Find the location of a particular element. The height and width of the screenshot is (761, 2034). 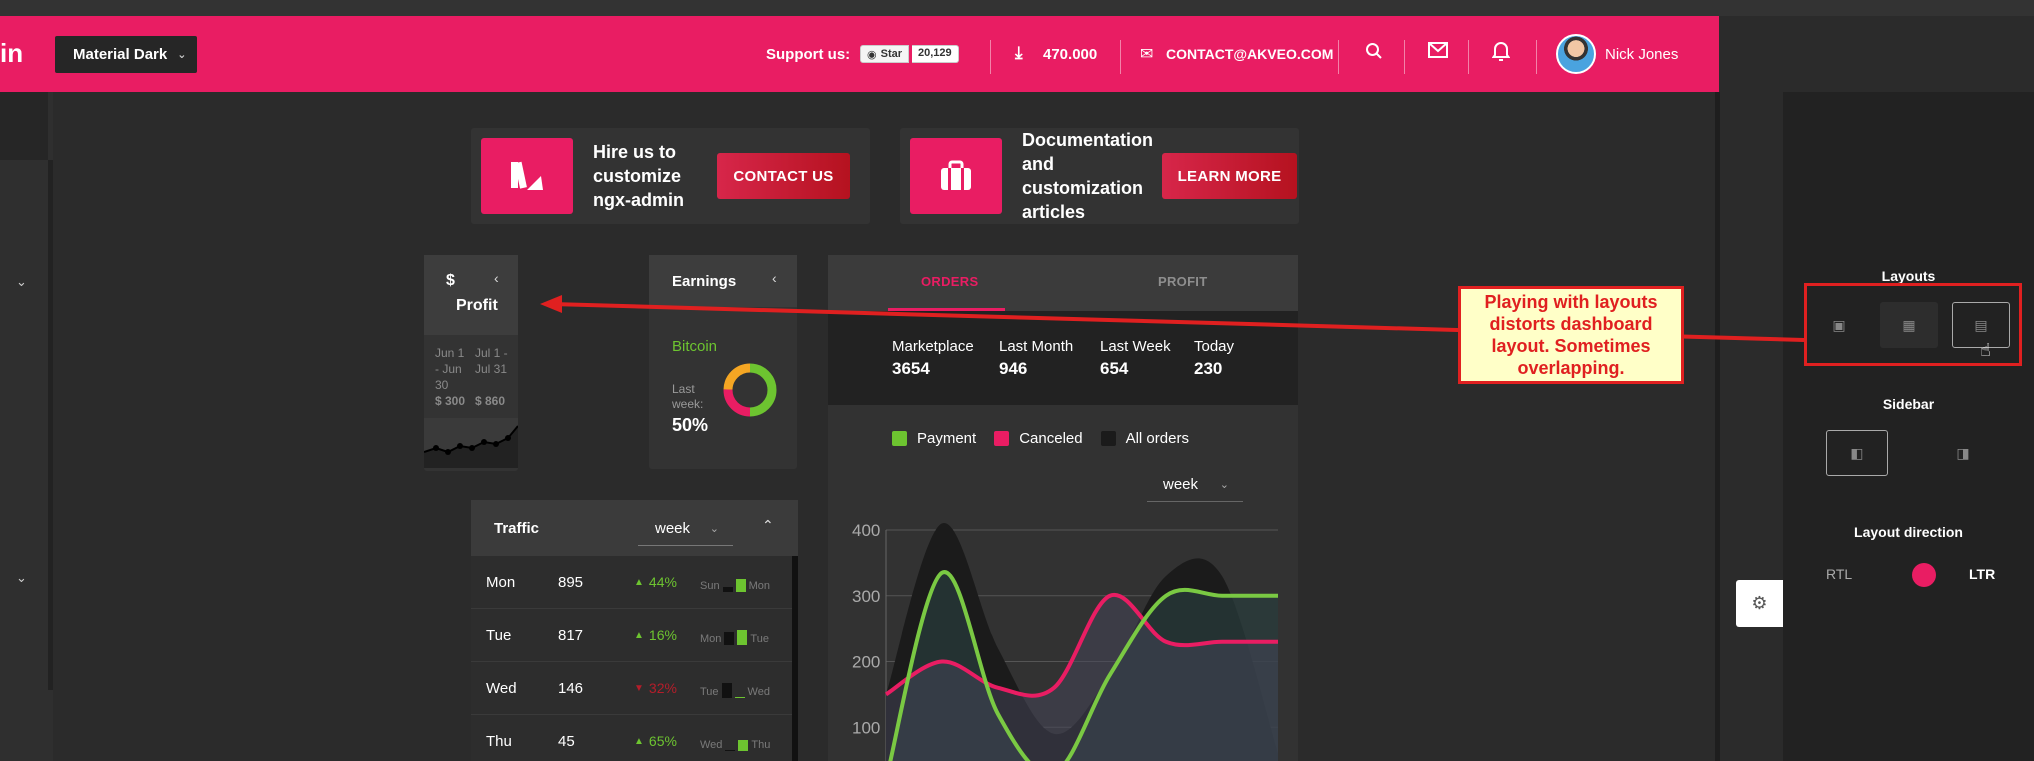

profit-period-label: Jul 1 - Jul 31 is located at coordinates (491, 361).